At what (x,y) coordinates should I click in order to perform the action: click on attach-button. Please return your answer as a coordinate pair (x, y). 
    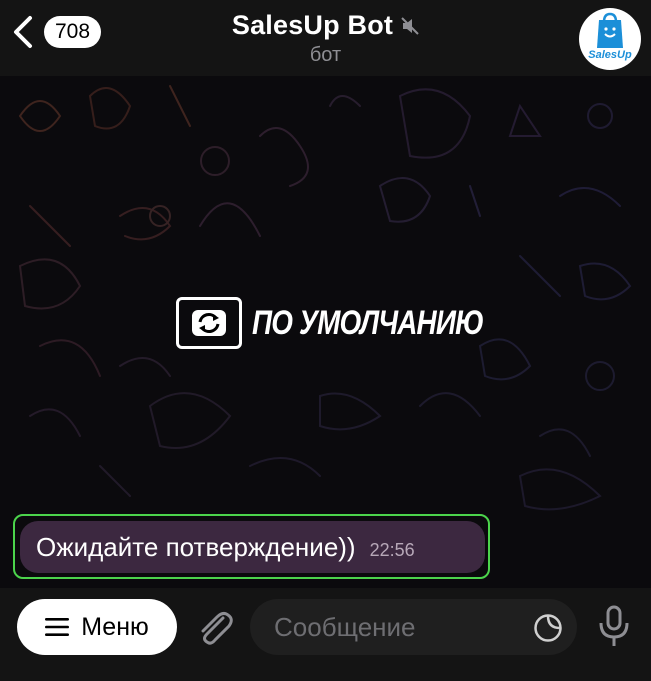
    Looking at the image, I should click on (214, 630).